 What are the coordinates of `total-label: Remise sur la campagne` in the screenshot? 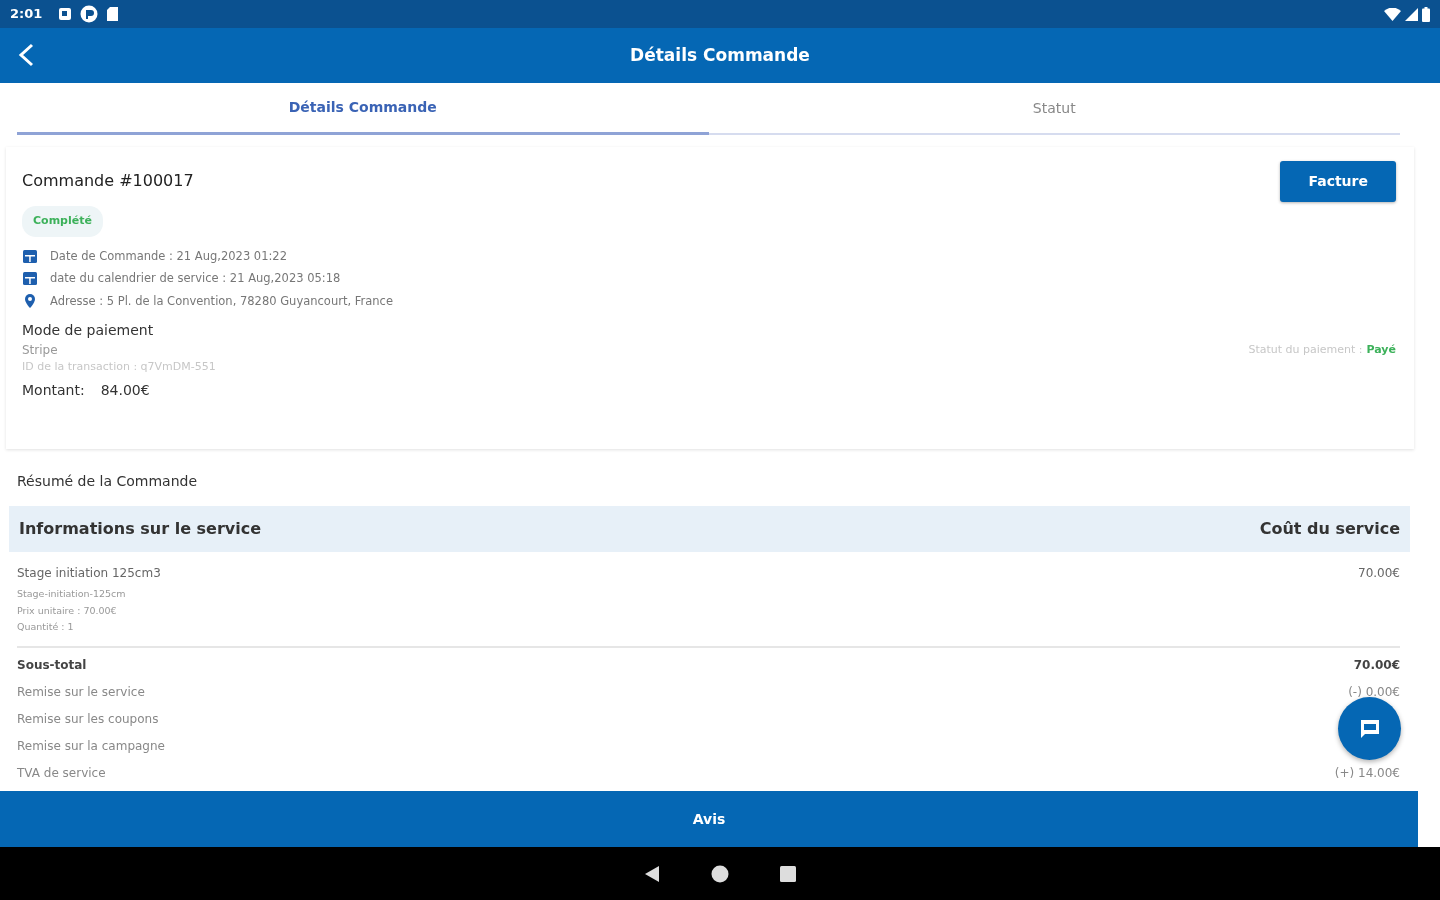 It's located at (91, 746).